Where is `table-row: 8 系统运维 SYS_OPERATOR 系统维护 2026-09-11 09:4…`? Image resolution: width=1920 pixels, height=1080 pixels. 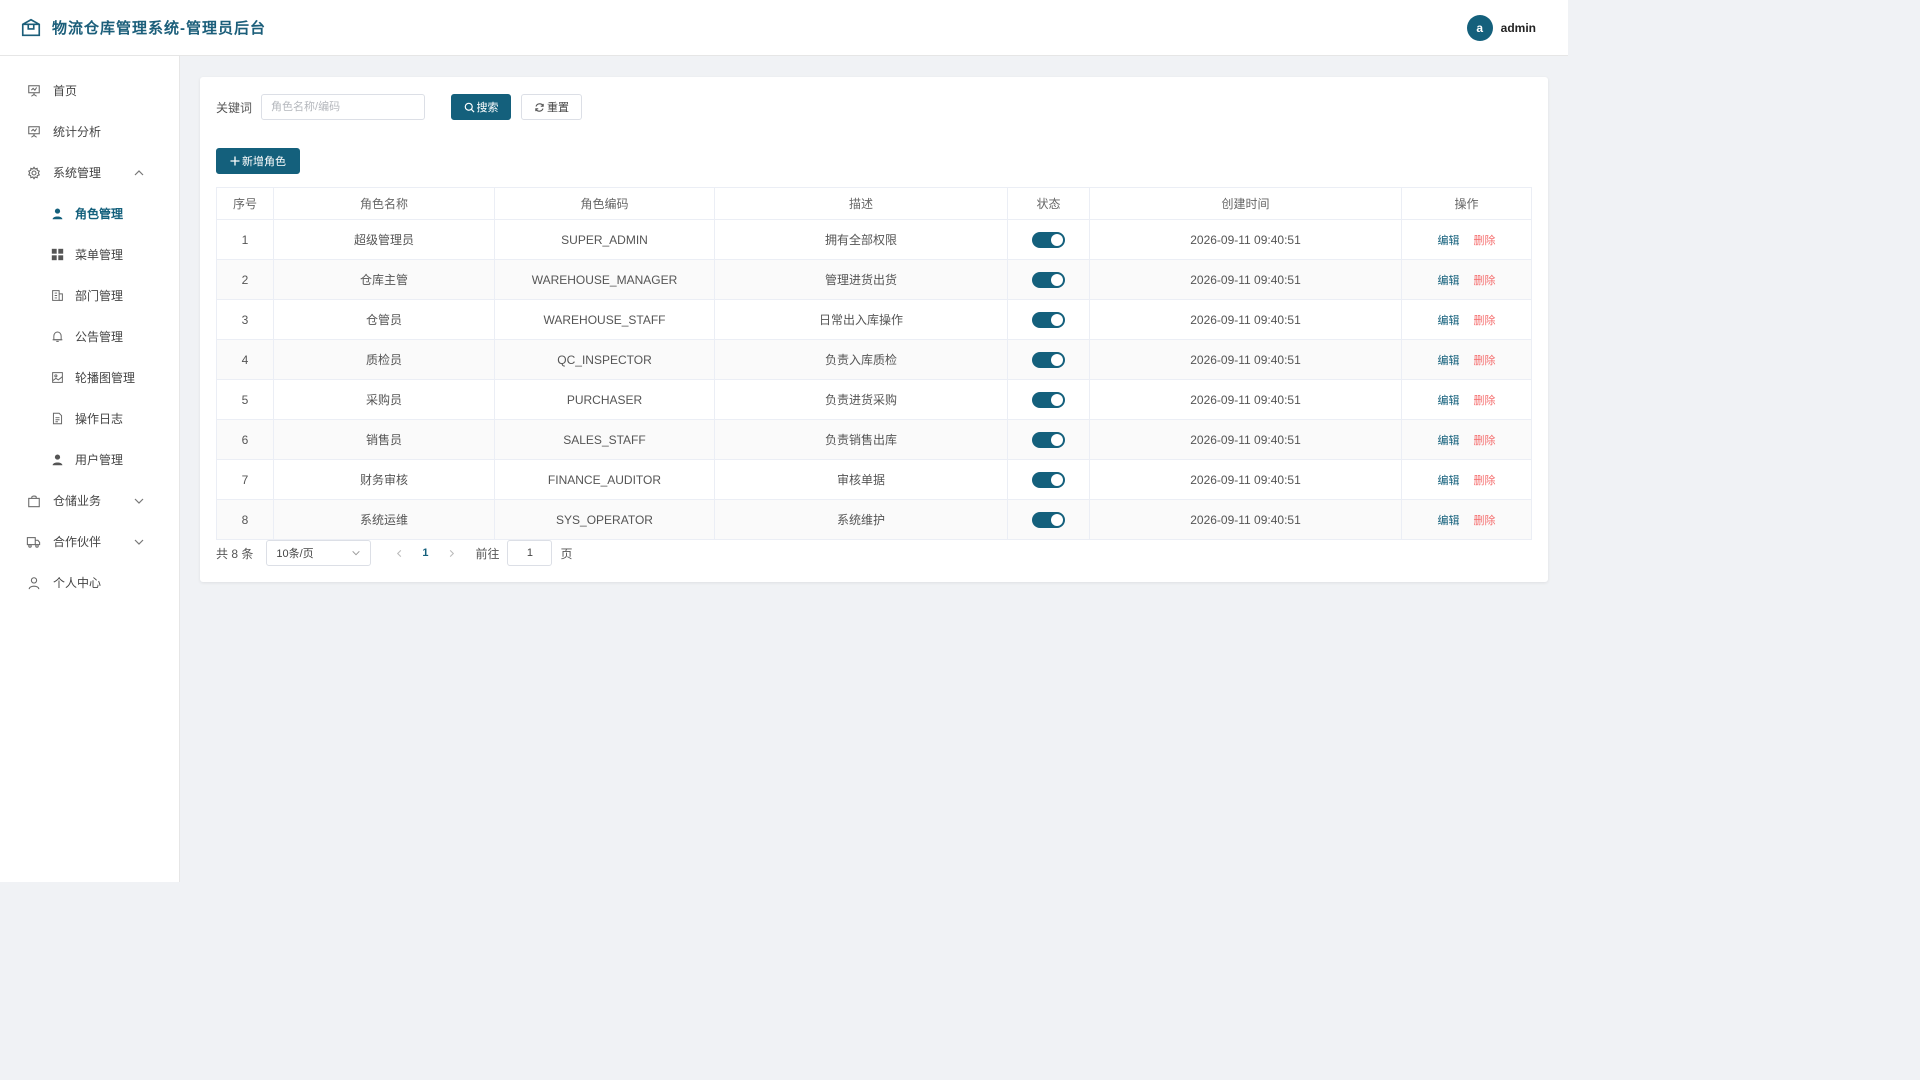
table-row: 8 系统运维 SYS_OPERATOR 系统维护 2026-09-11 09:4… is located at coordinates (874, 519).